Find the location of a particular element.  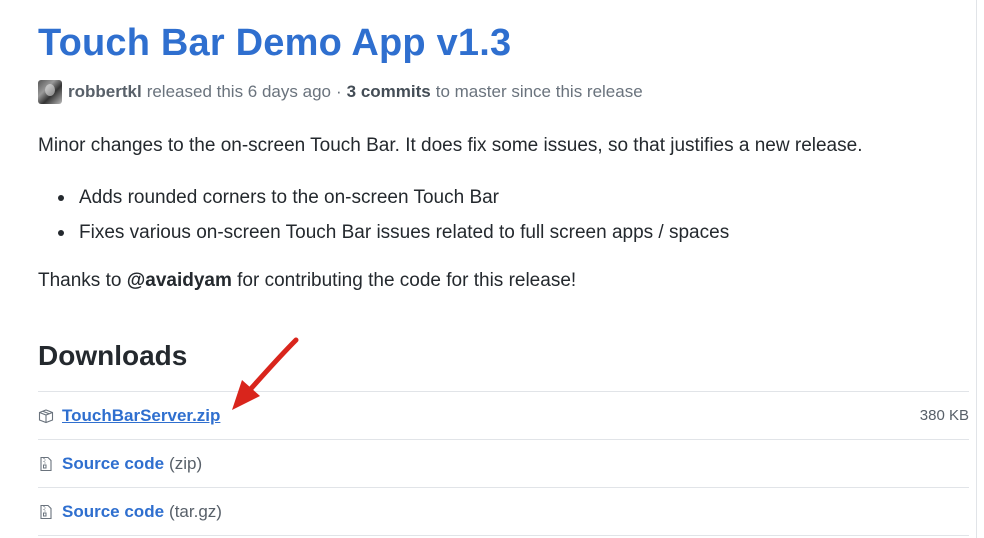

thanks-prefix: Thanks to is located at coordinates (80, 280).